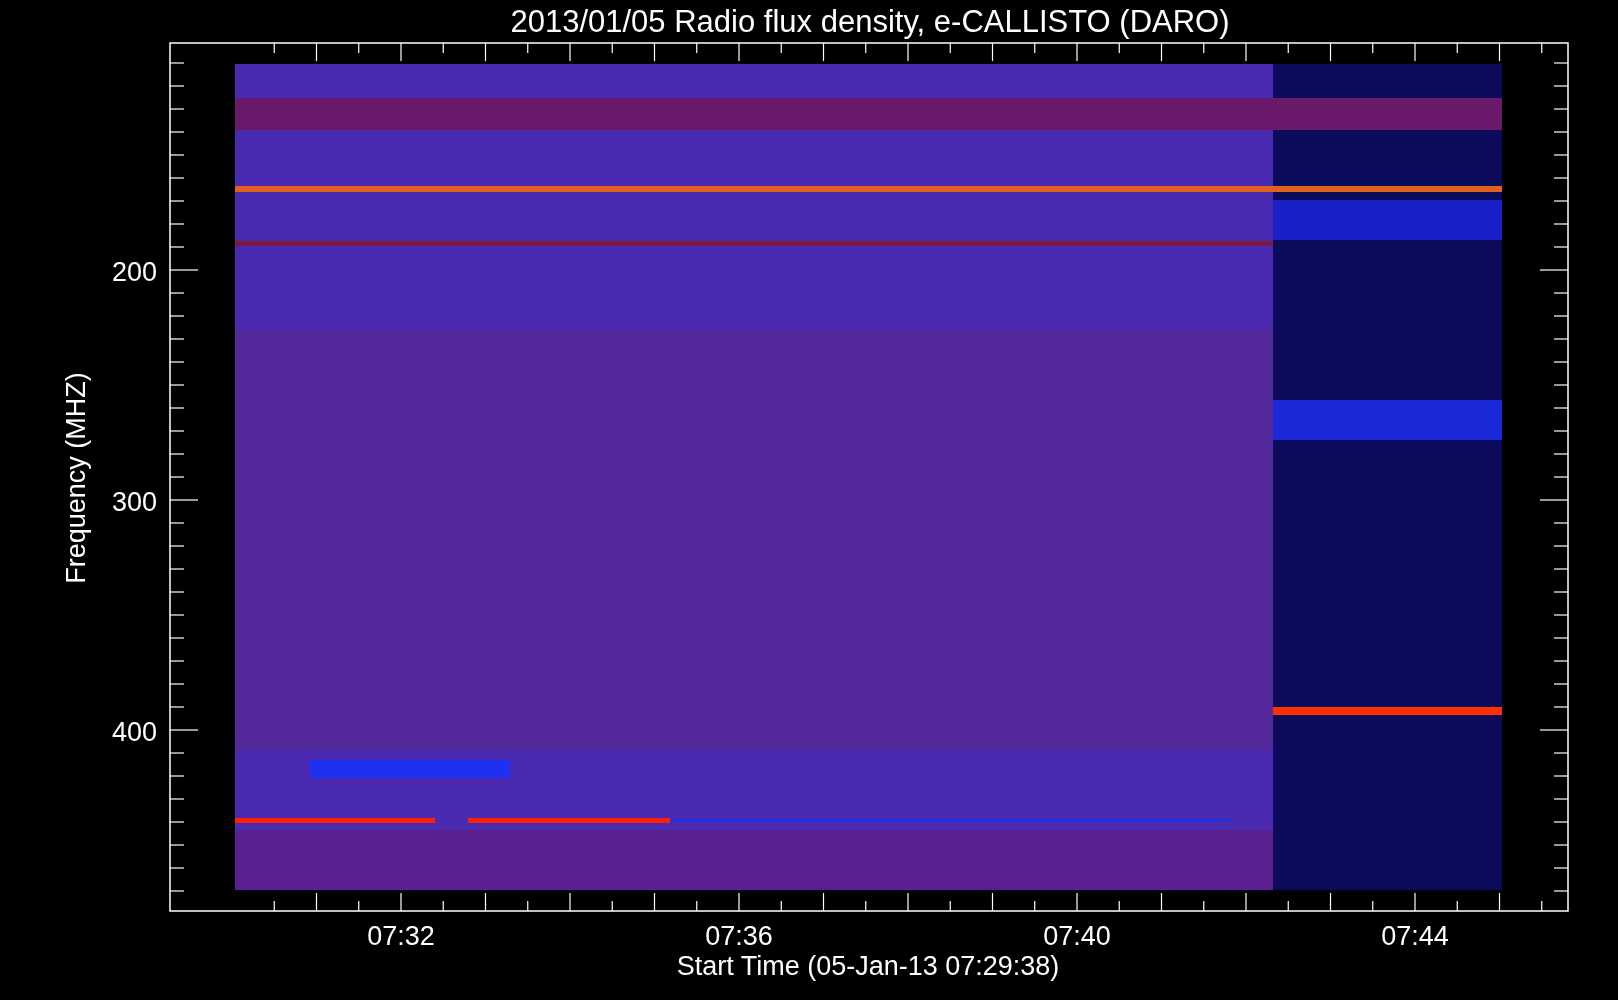 This screenshot has height=1000, width=1618. Describe the element at coordinates (868, 966) in the screenshot. I see `axis-label: Start Time (05-Jan-13 07:29:38)` at that location.